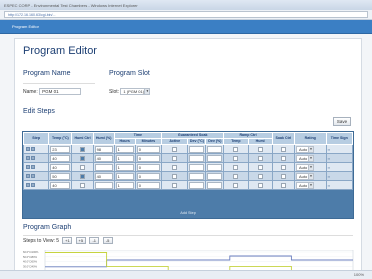 The width and height of the screenshot is (372, 279). What do you see at coordinates (103, 149) in the screenshot?
I see `humi-input: 98` at bounding box center [103, 149].